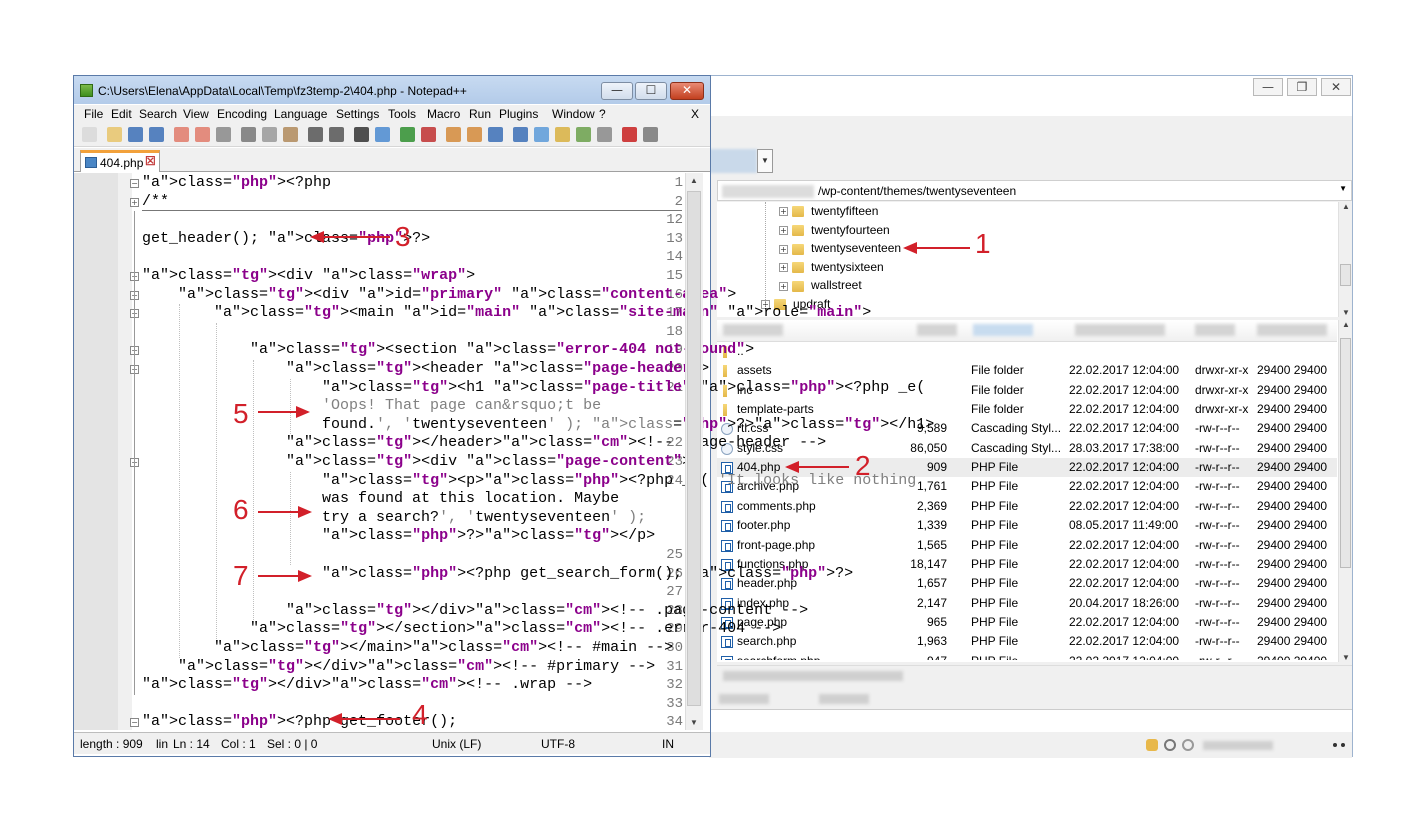  I want to click on menu-edit: Edit, so click(121, 114).